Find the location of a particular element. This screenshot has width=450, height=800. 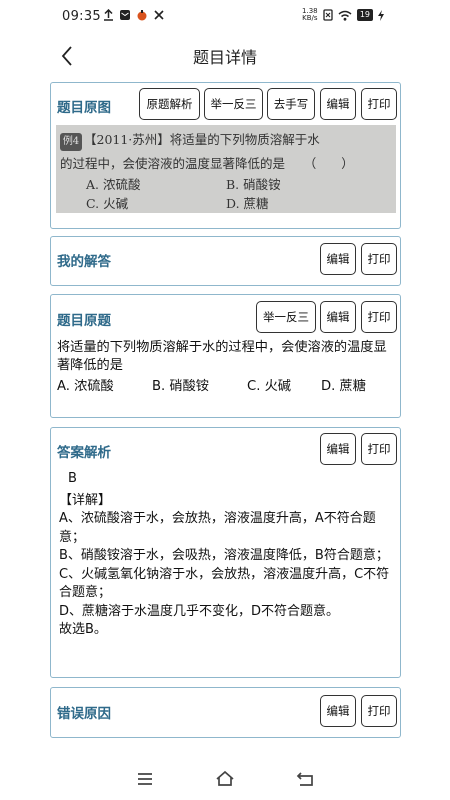

photo-option: D. 蔗糖 is located at coordinates (247, 203).